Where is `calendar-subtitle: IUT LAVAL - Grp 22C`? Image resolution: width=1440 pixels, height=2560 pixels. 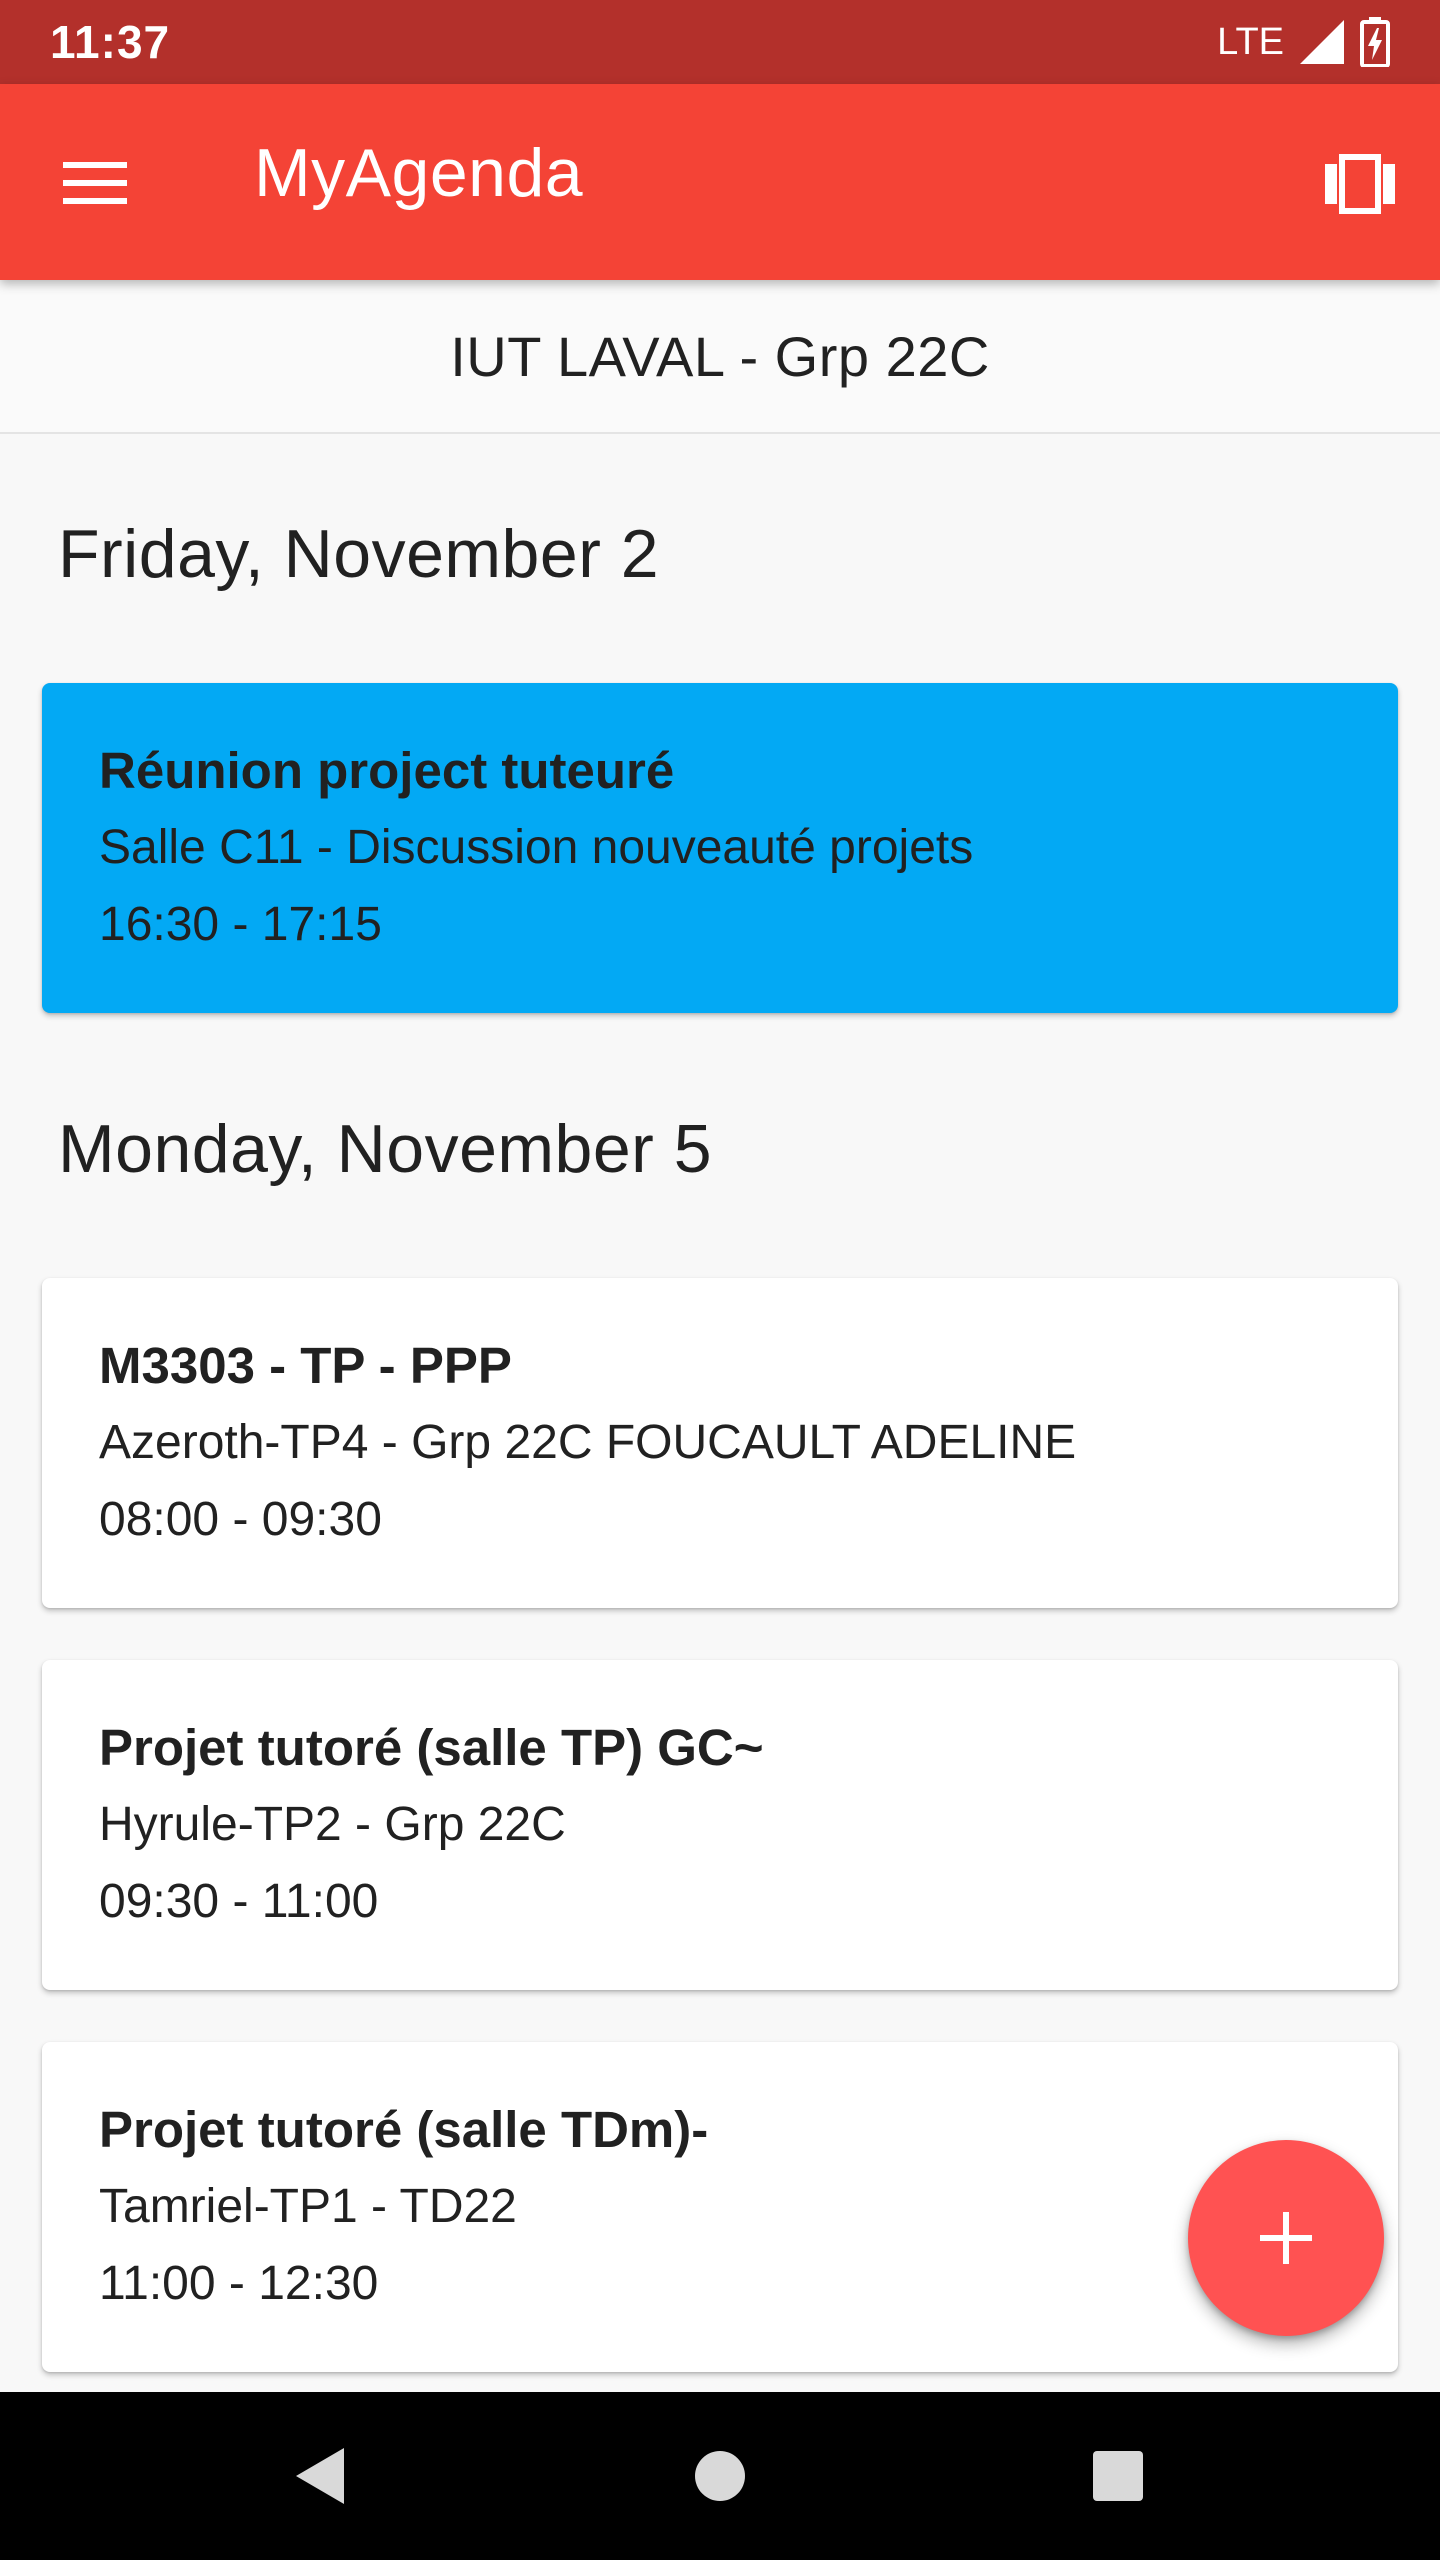 calendar-subtitle: IUT LAVAL - Grp 22C is located at coordinates (720, 356).